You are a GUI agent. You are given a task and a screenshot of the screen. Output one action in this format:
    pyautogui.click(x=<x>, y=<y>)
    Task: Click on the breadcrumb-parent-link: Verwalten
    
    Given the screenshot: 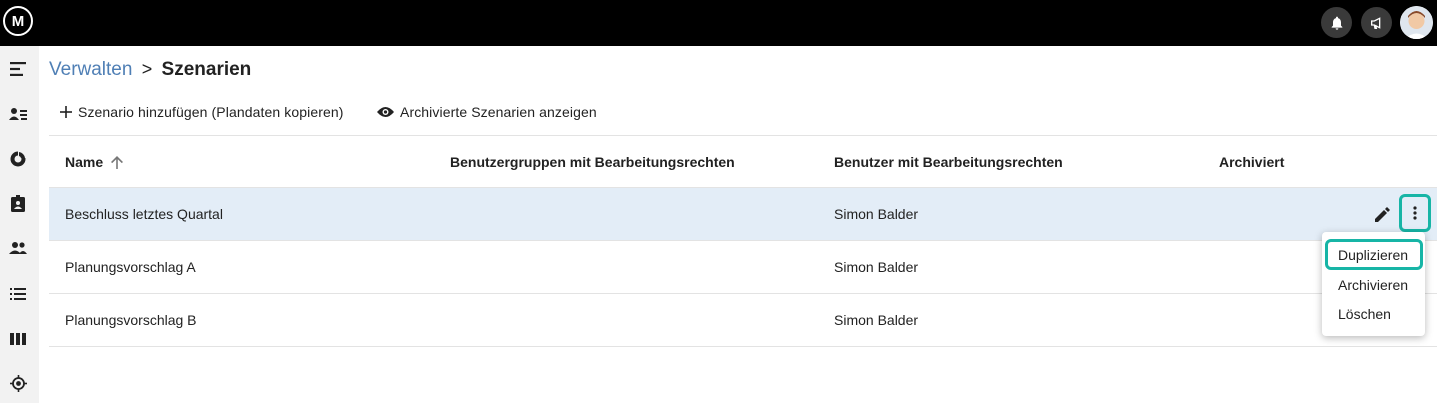 What is the action you would take?
    pyautogui.click(x=90, y=69)
    